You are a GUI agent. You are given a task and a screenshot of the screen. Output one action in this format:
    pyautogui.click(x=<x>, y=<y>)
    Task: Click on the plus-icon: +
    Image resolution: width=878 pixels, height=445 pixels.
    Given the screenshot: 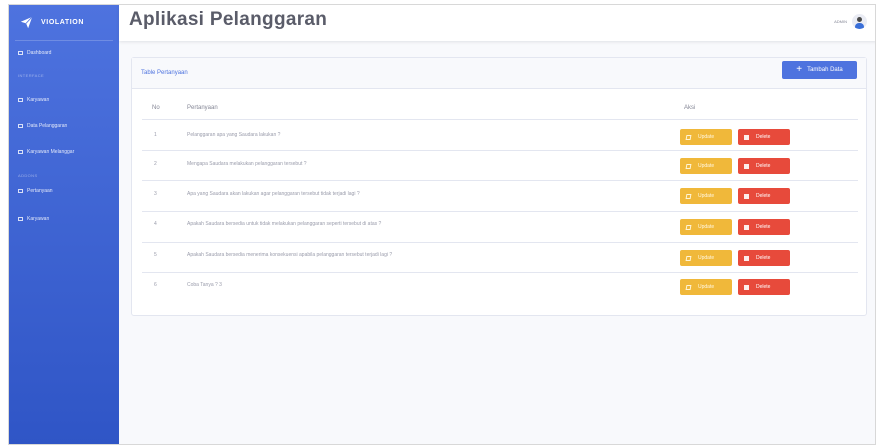 What is the action you would take?
    pyautogui.click(x=799, y=69)
    